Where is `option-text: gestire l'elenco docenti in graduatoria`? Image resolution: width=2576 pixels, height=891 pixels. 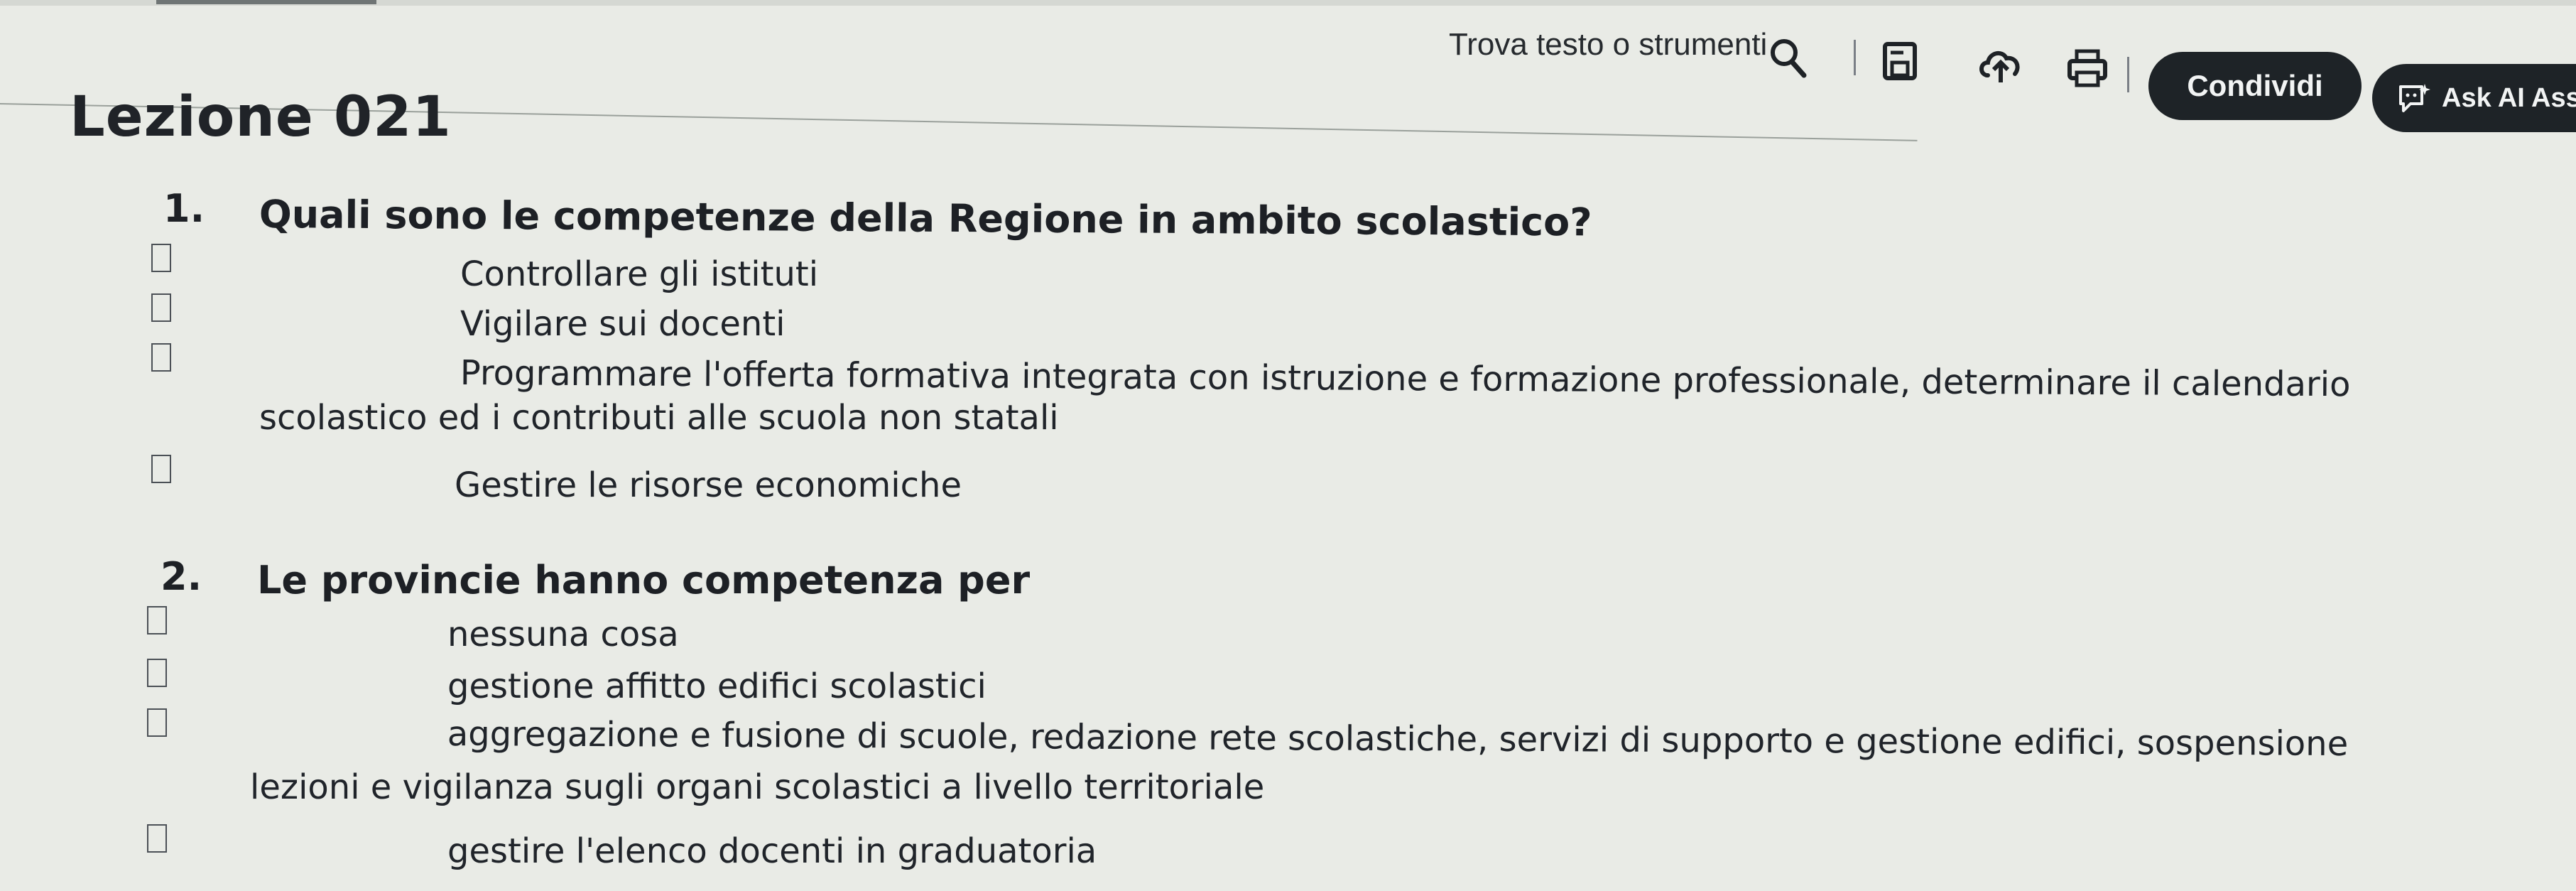 option-text: gestire l'elenco docenti in graduatoria is located at coordinates (772, 851).